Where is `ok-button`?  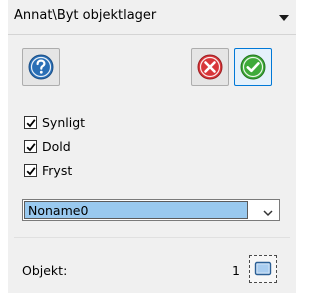
ok-button is located at coordinates (253, 67).